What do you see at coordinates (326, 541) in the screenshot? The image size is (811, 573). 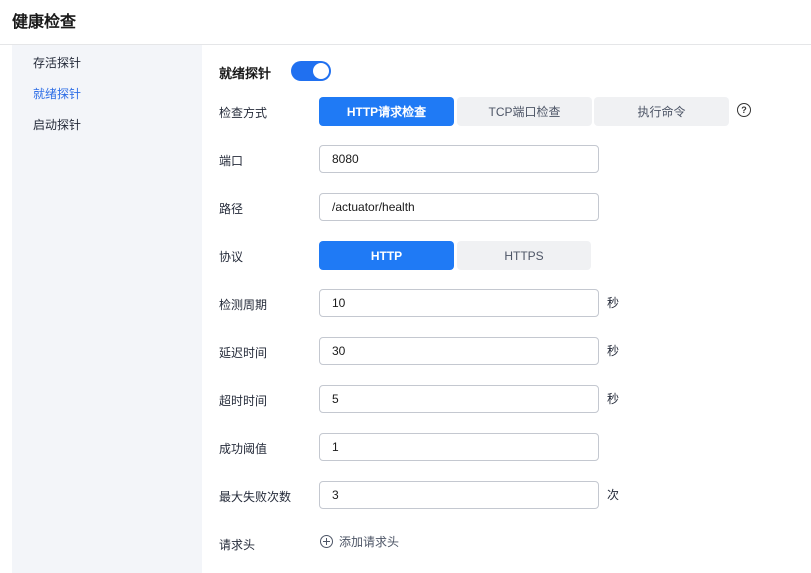 I see `plus-circle-icon` at bounding box center [326, 541].